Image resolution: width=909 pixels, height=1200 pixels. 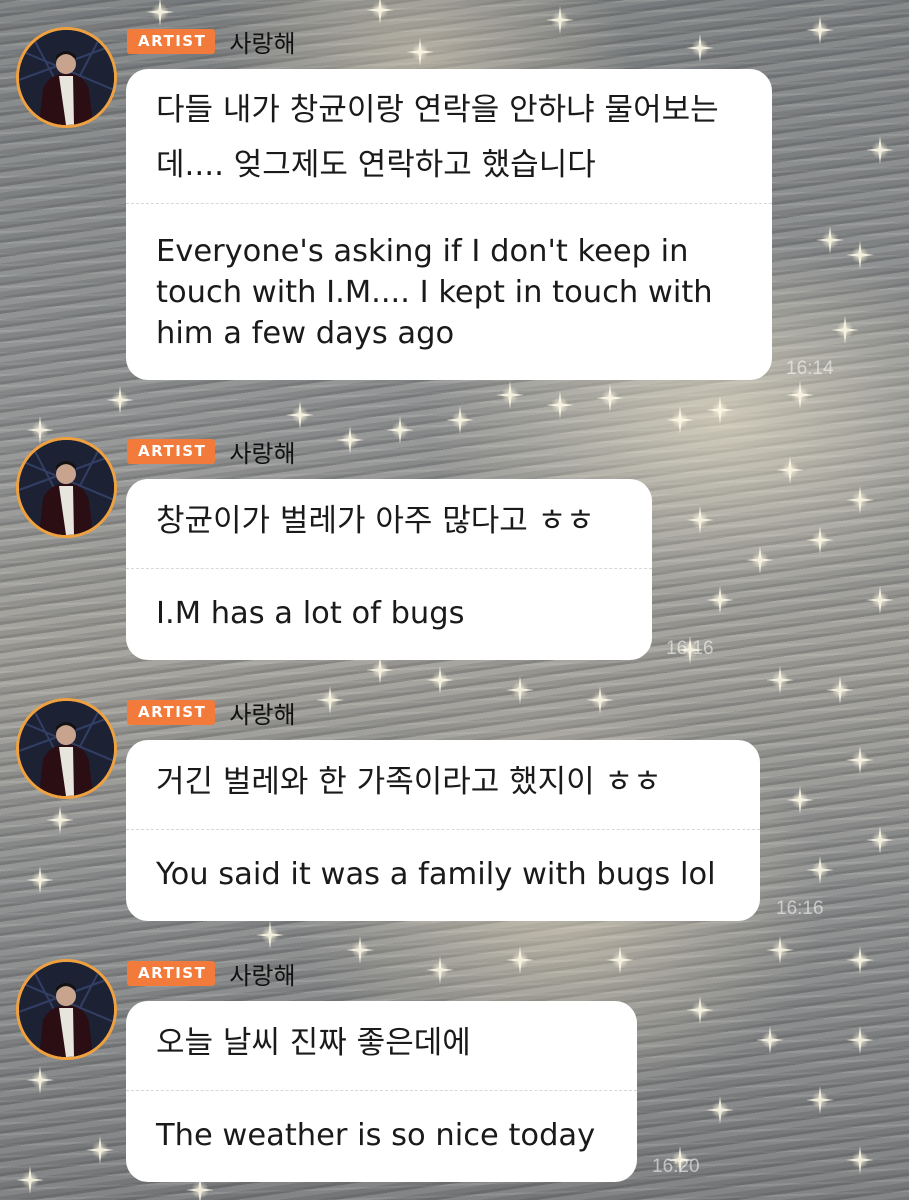 I want to click on english-line: touch with I.M.... I kept in touch with, so click(x=434, y=292).